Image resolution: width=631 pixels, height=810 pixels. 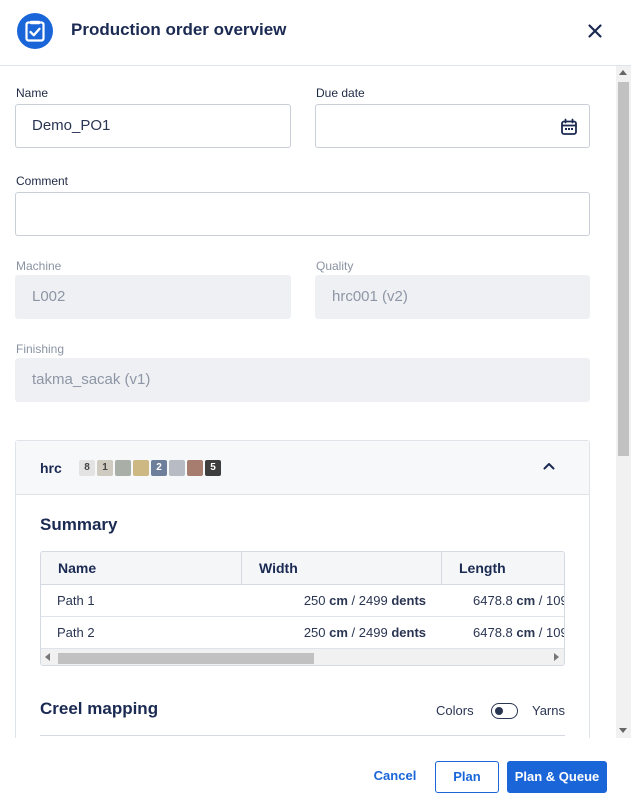 What do you see at coordinates (105, 468) in the screenshot?
I see `color-swatch: 1` at bounding box center [105, 468].